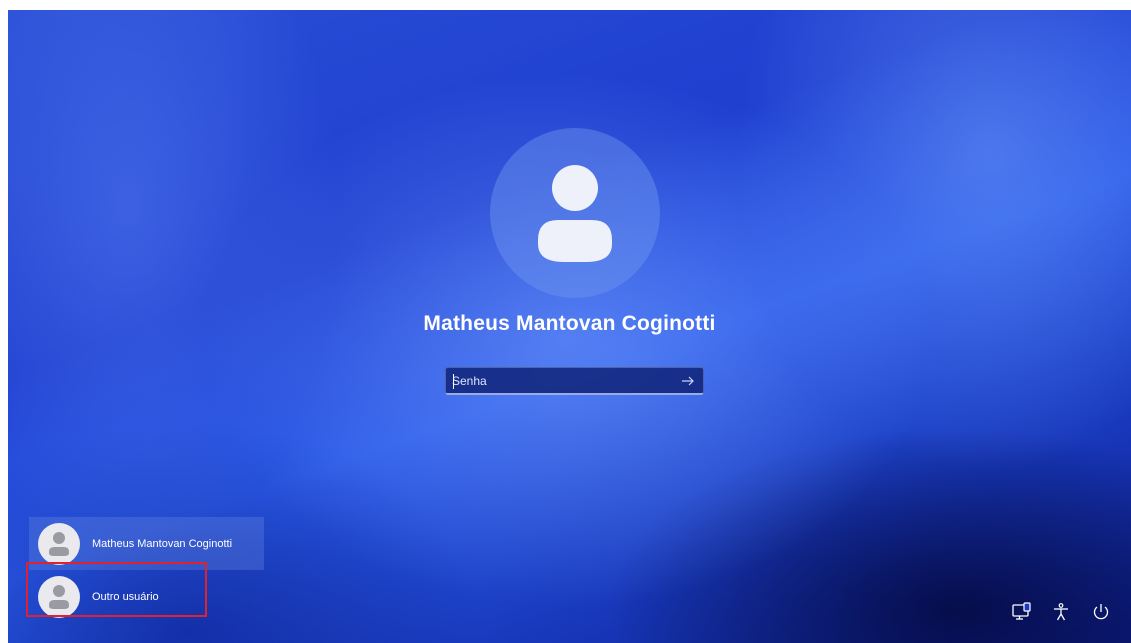 This screenshot has height=643, width=1131. What do you see at coordinates (116, 589) in the screenshot?
I see `annotation-highlight` at bounding box center [116, 589].